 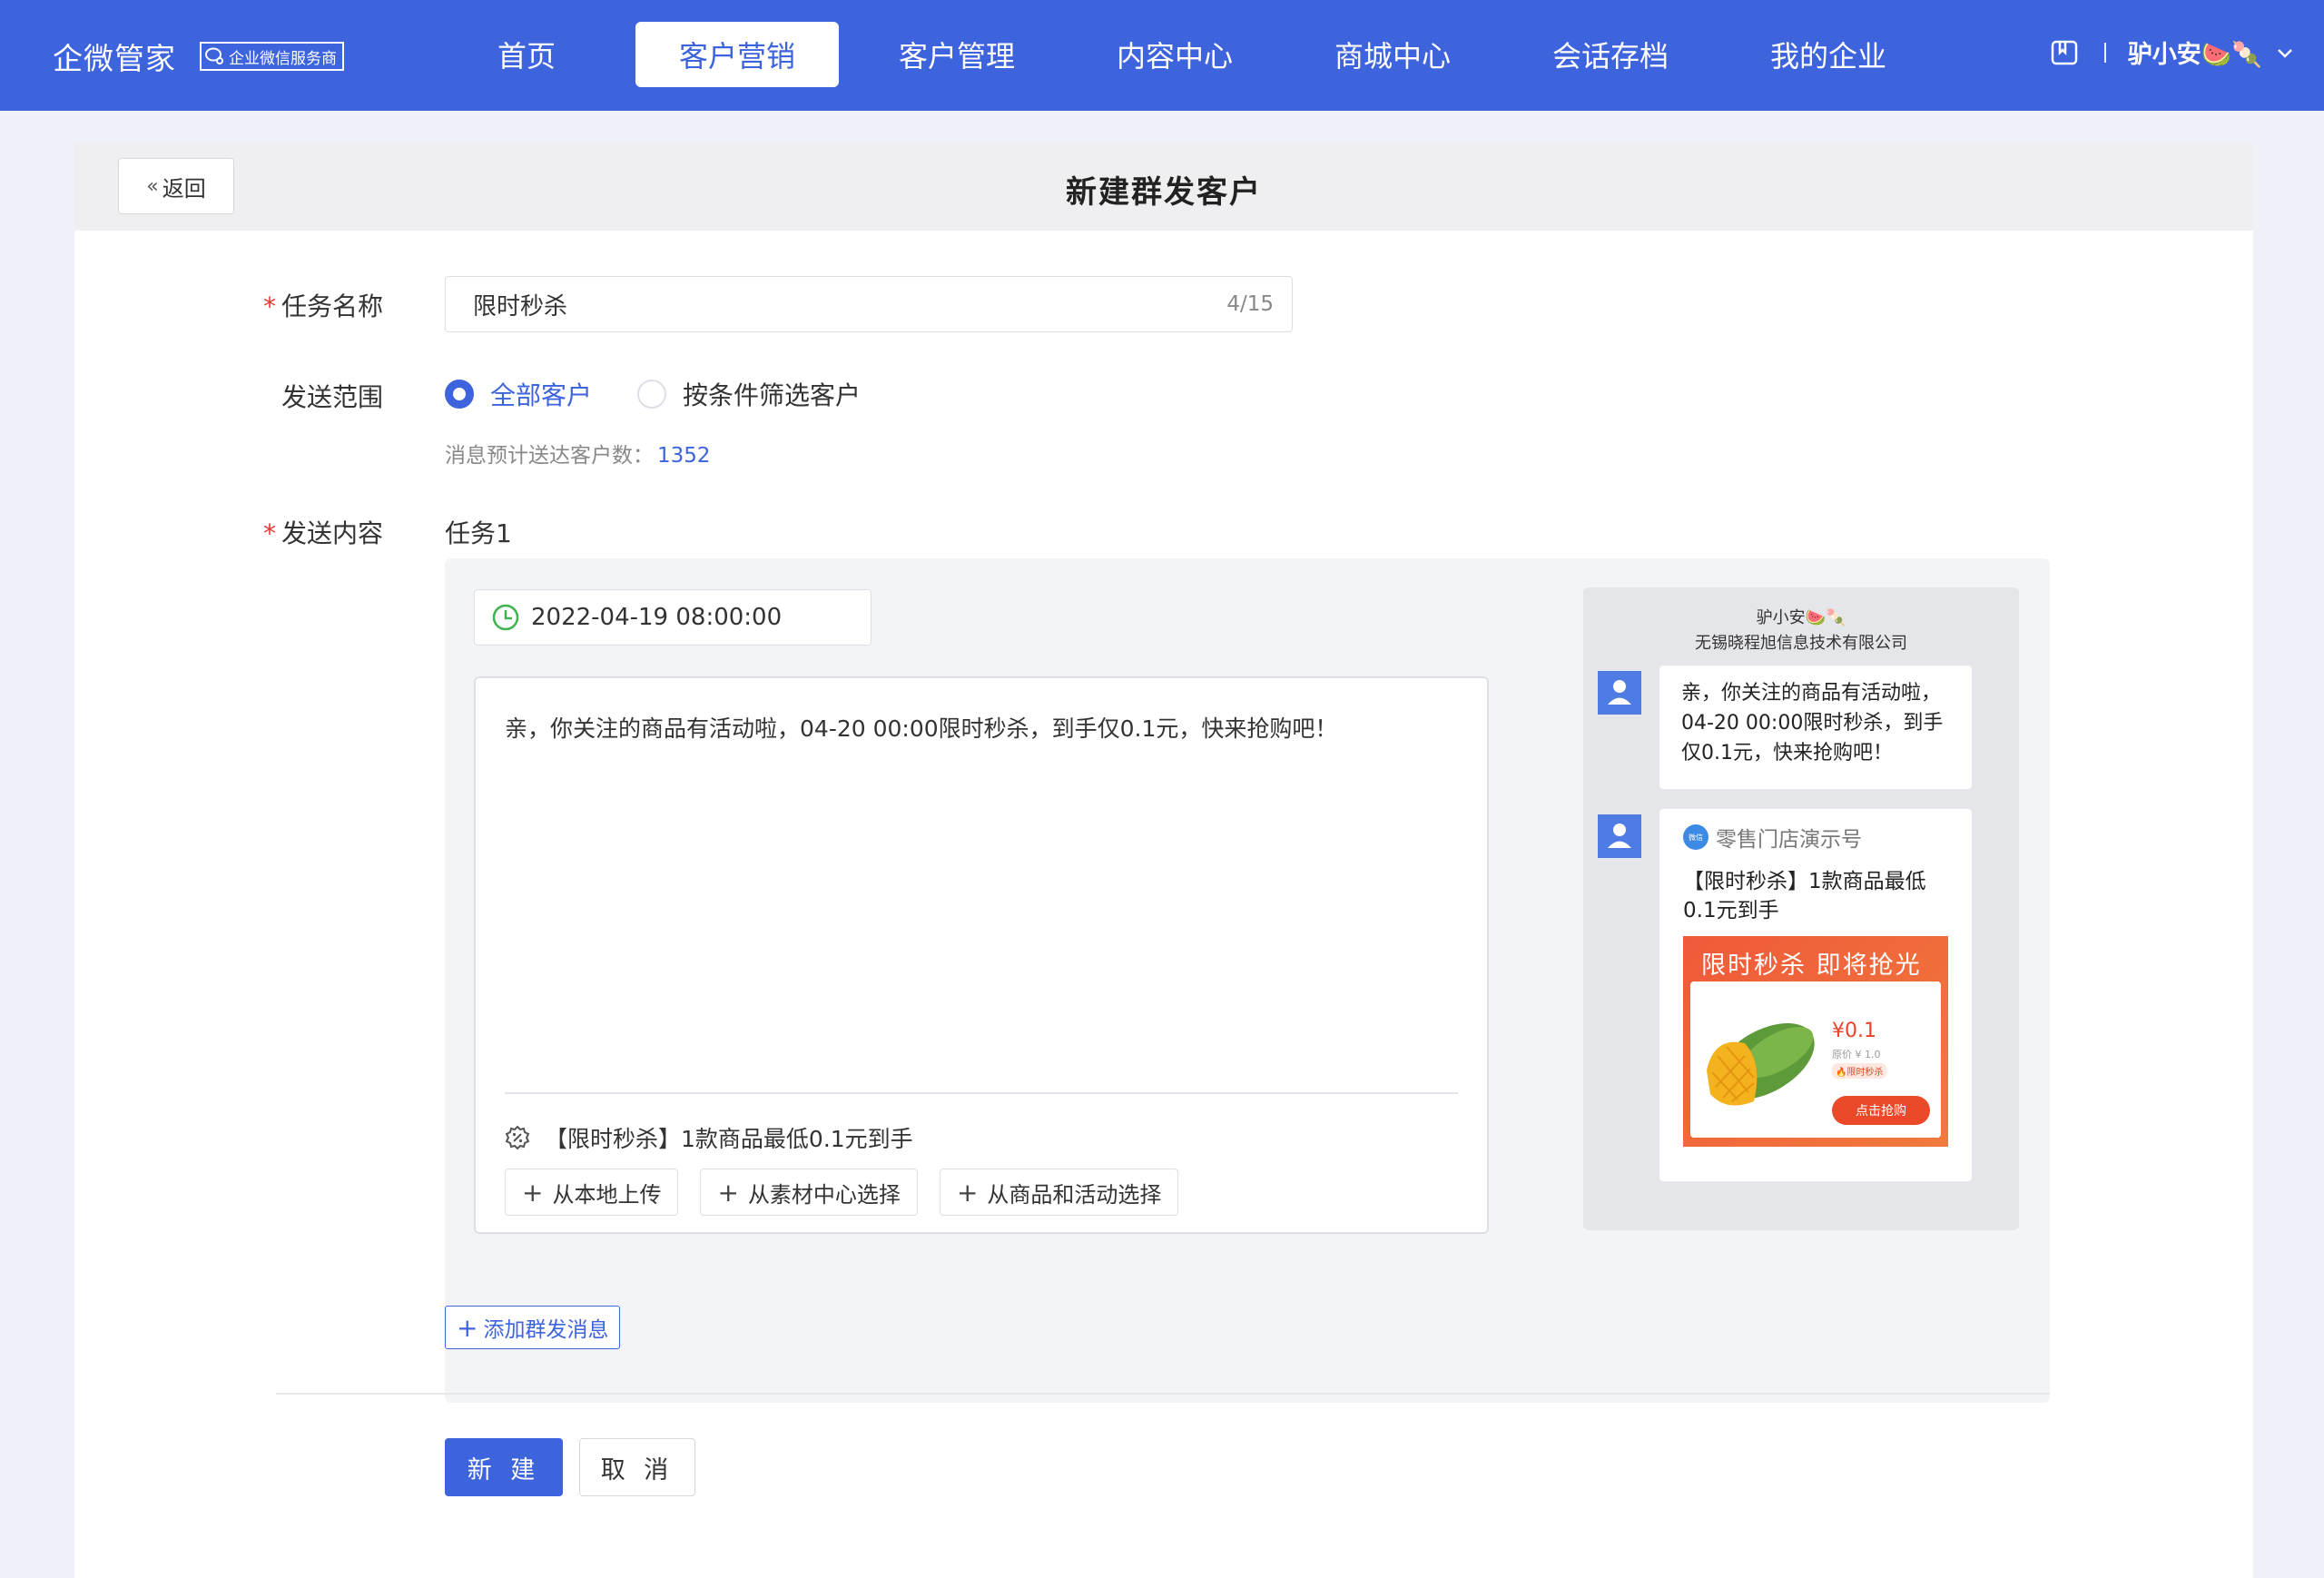 I want to click on radio-all-customers, so click(x=459, y=394).